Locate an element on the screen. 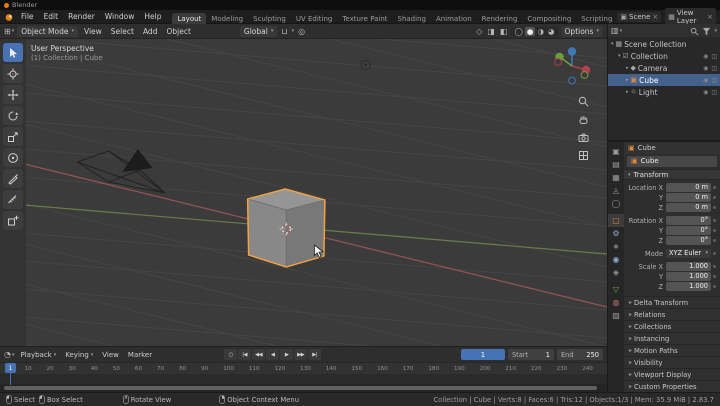 The width and height of the screenshot is (720, 406). pan-hand-icon is located at coordinates (583, 119).